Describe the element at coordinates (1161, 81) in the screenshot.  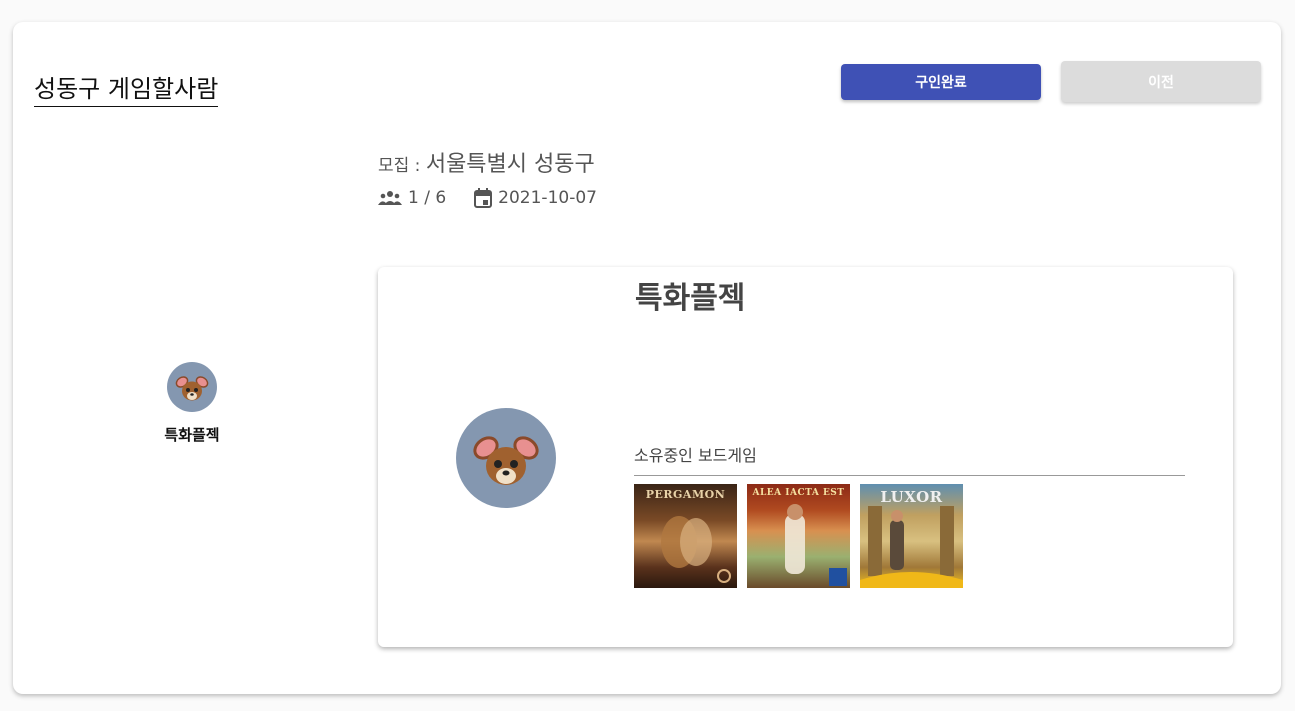
I see `prev-button: 이전` at that location.